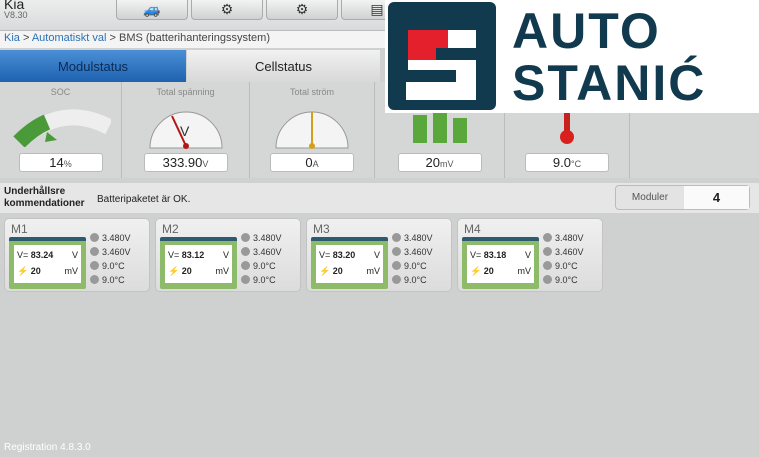 The width and height of the screenshot is (759, 457). Describe the element at coordinates (609, 83) in the screenshot. I see `logo-text-stanic: STANIĆ` at that location.